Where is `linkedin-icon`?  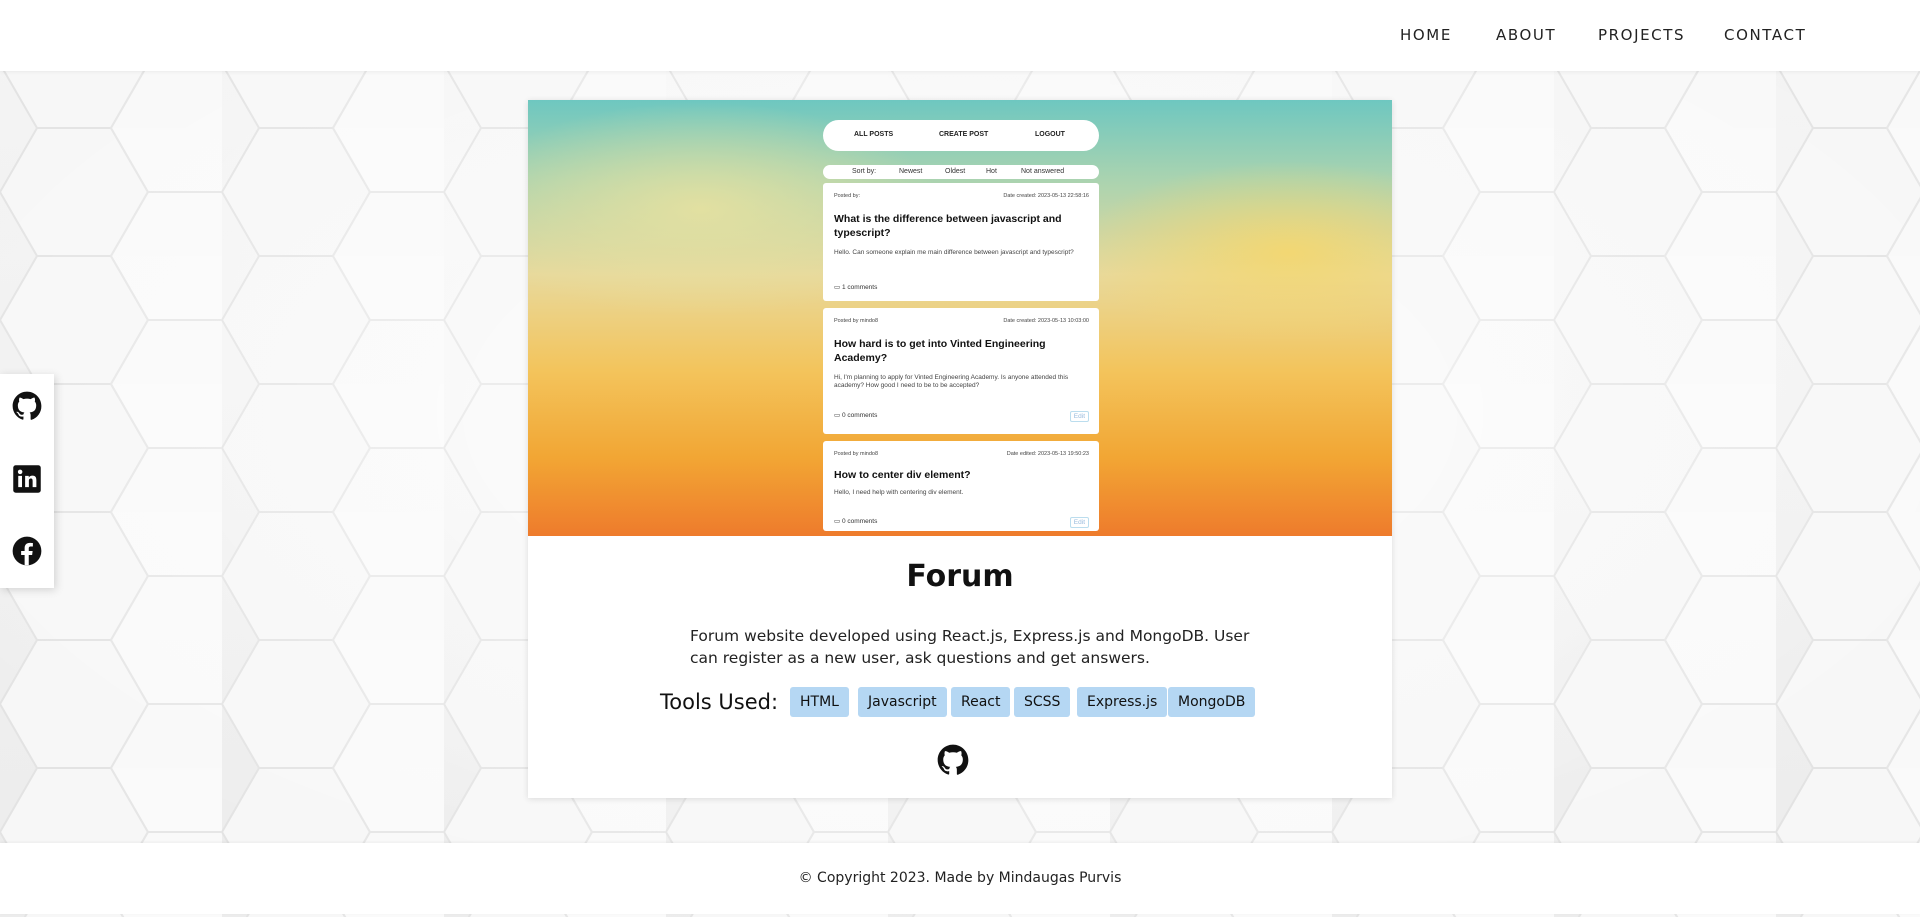
linkedin-icon is located at coordinates (27, 479).